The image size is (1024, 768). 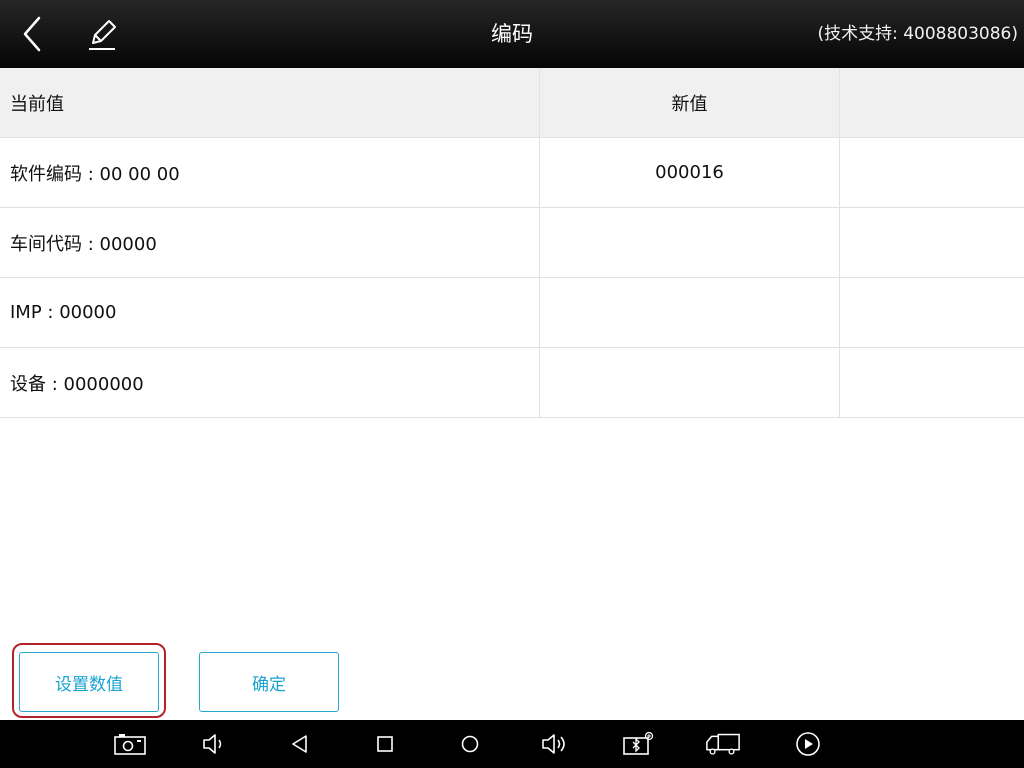 I want to click on set-value-button: 设置数值, so click(x=89, y=682).